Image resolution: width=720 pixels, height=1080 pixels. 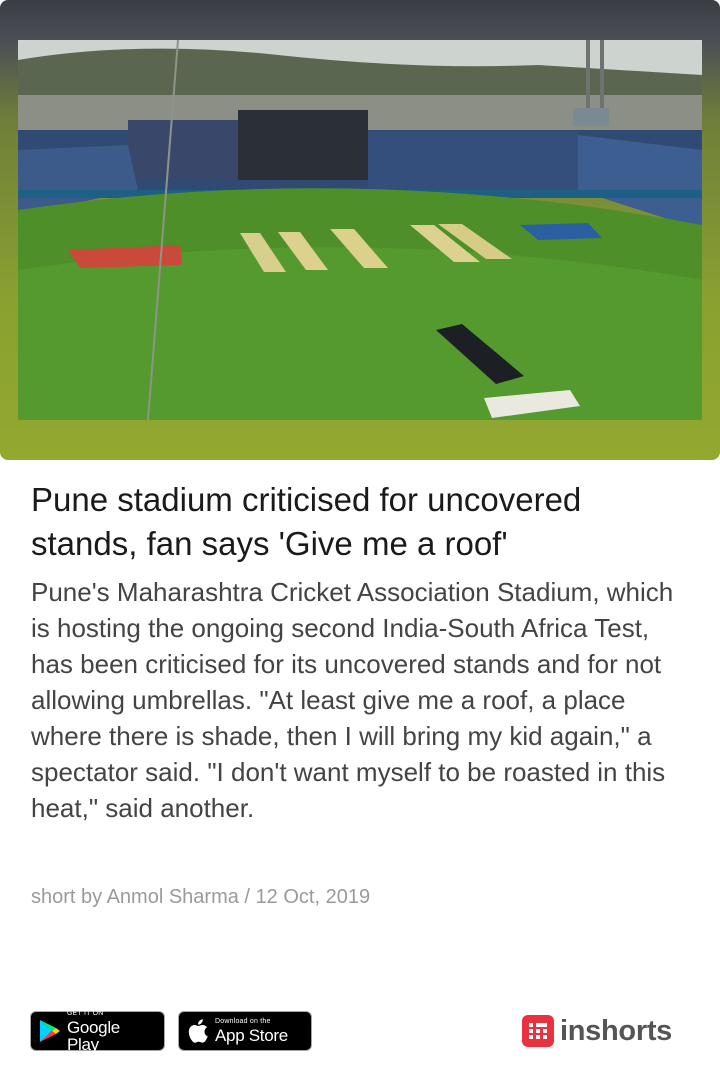 I want to click on app-store-small-label: Download on the, so click(x=243, y=1021).